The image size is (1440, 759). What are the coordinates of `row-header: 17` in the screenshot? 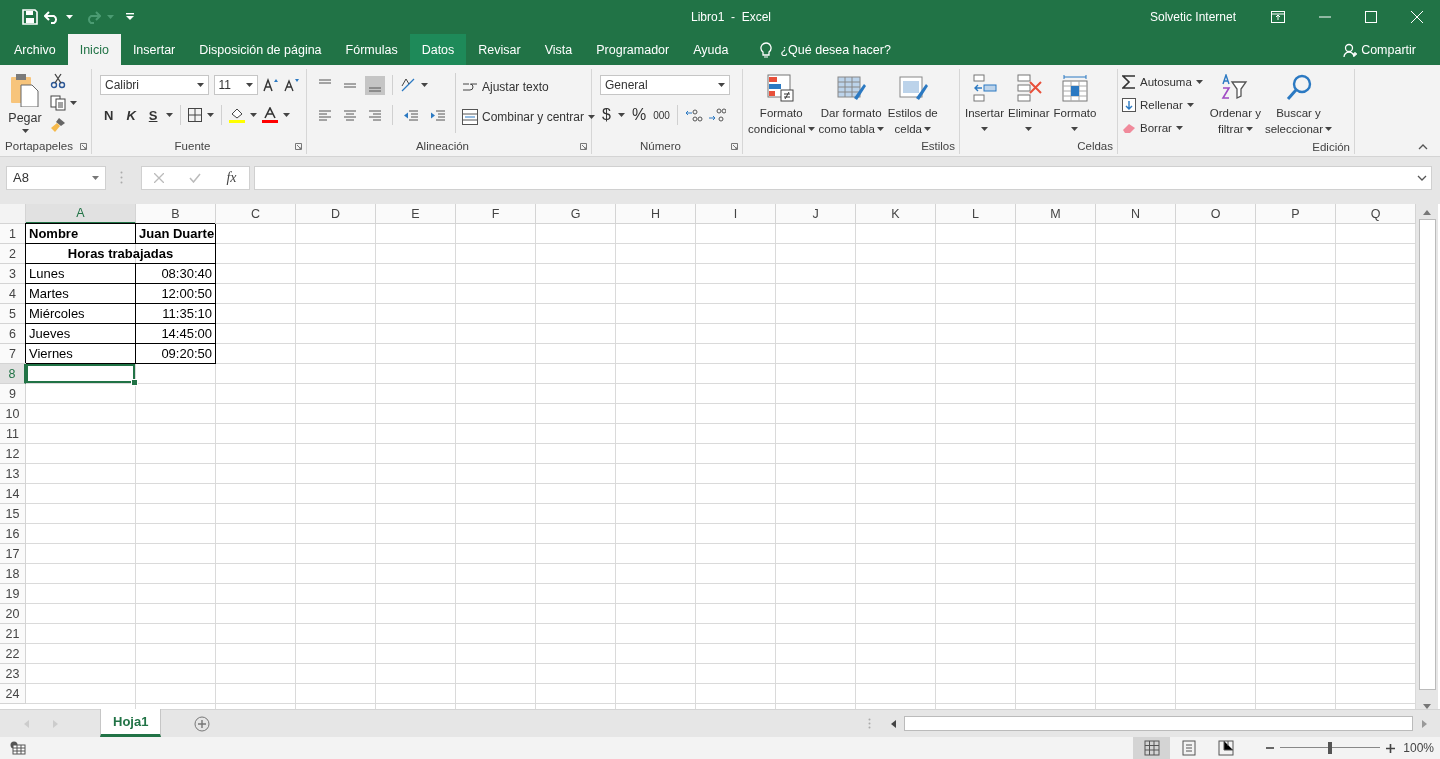 It's located at (13, 554).